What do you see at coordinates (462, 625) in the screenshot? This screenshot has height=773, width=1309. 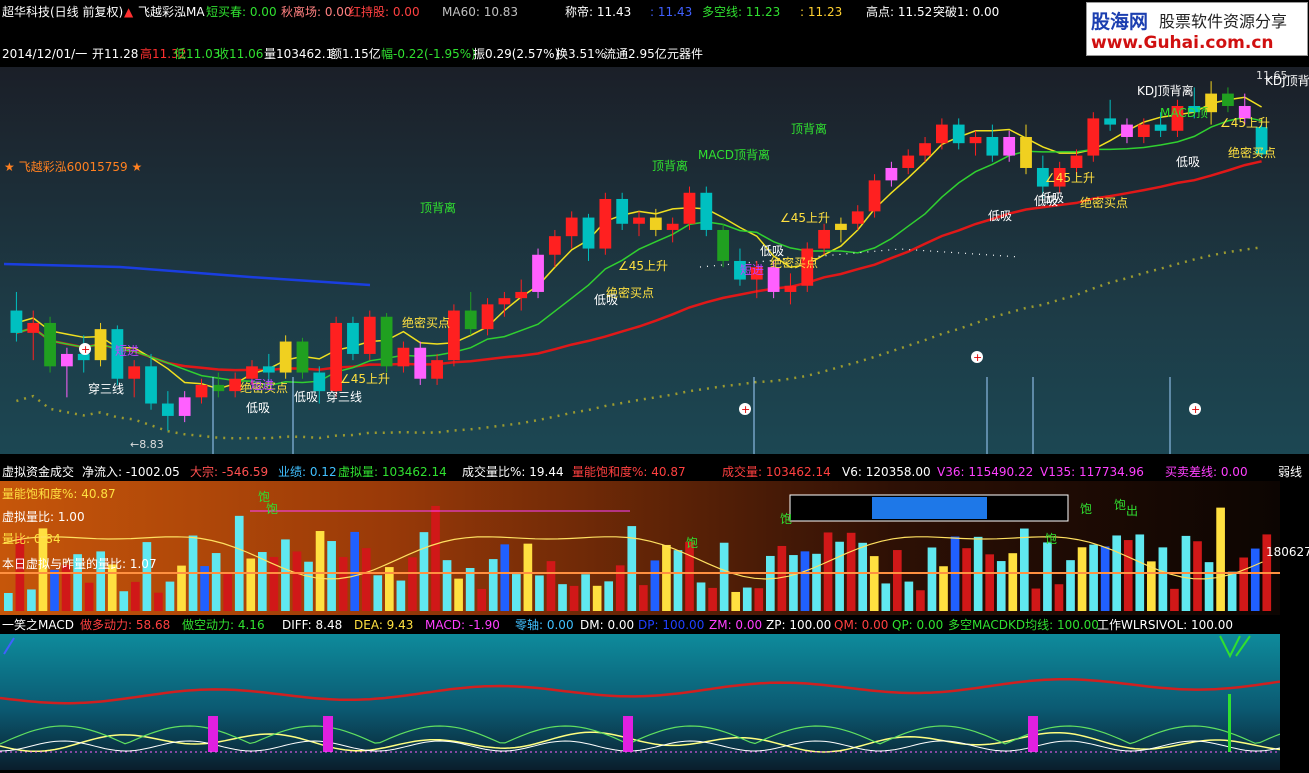 I see `macd-value: MACD: -1.90` at bounding box center [462, 625].